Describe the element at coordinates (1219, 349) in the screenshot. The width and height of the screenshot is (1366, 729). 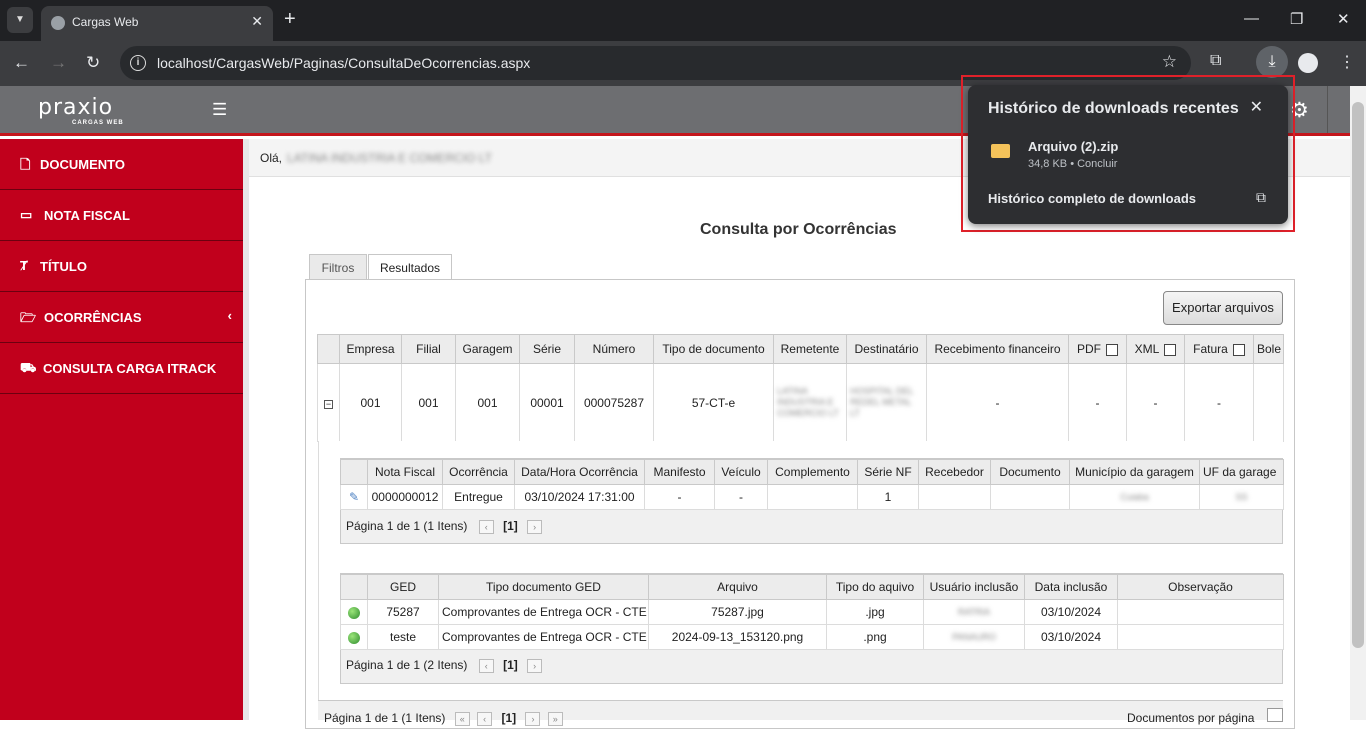
I see `fatura-header: Fatura` at that location.